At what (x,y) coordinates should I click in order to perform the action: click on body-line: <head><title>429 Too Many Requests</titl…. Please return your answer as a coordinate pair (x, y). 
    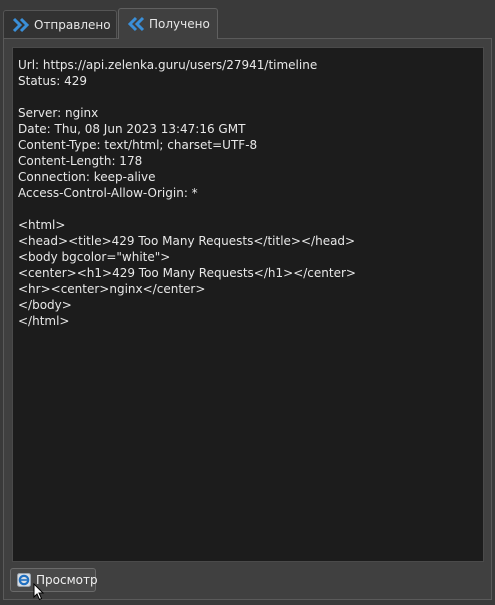
    Looking at the image, I should click on (187, 241).